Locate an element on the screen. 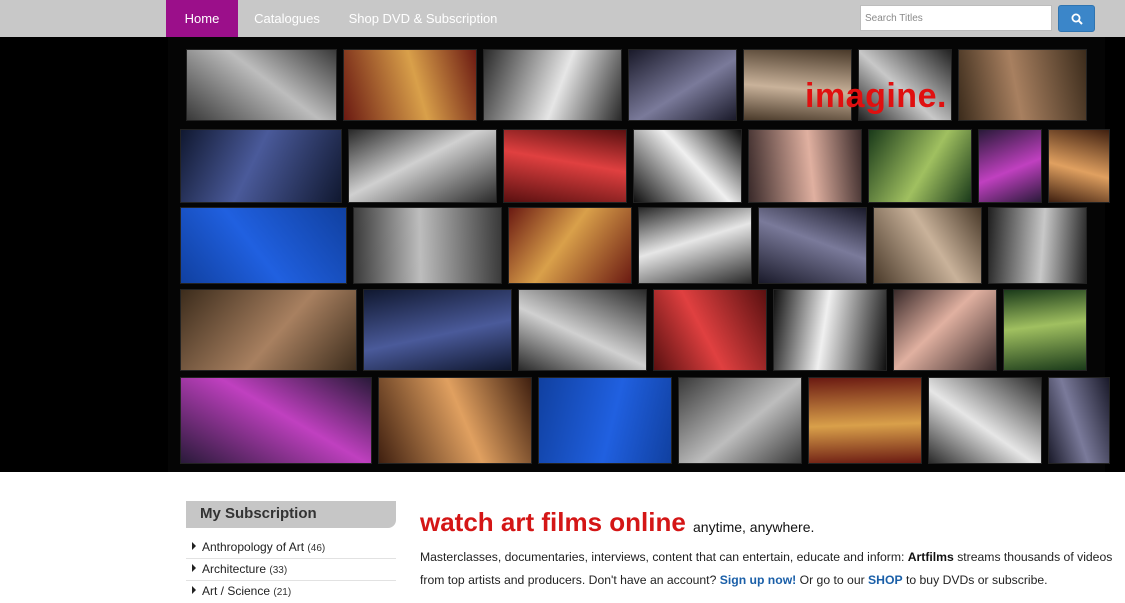  category-name: Architecture is located at coordinates (234, 569).